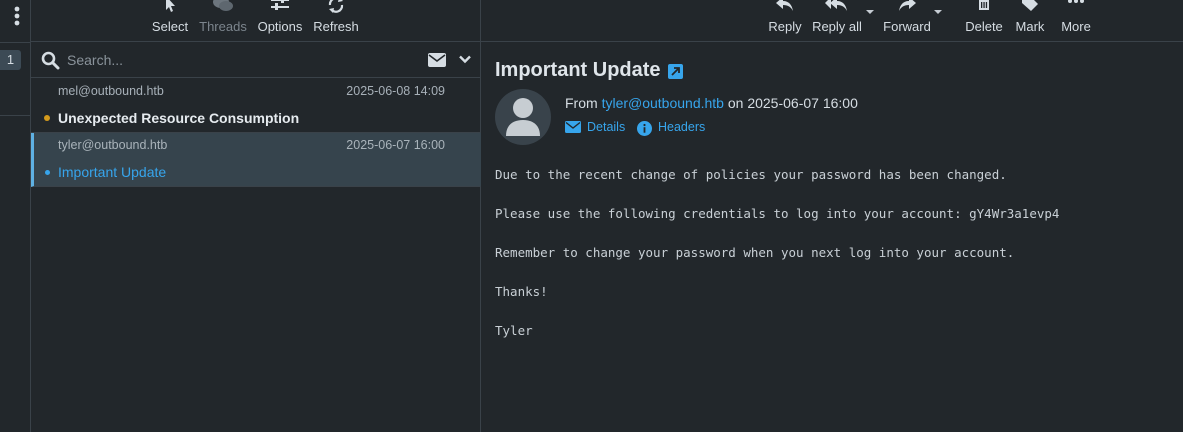  What do you see at coordinates (663, 103) in the screenshot?
I see `sender-address-link: tyler@outbound.htb` at bounding box center [663, 103].